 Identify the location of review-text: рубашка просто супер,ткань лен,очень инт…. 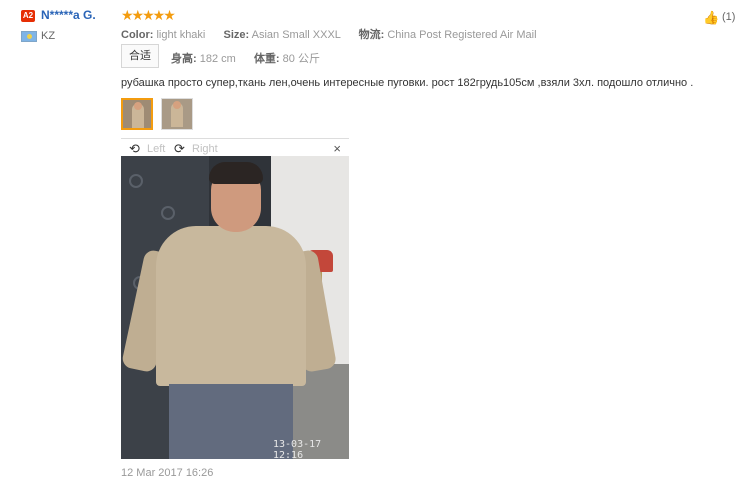
(407, 83).